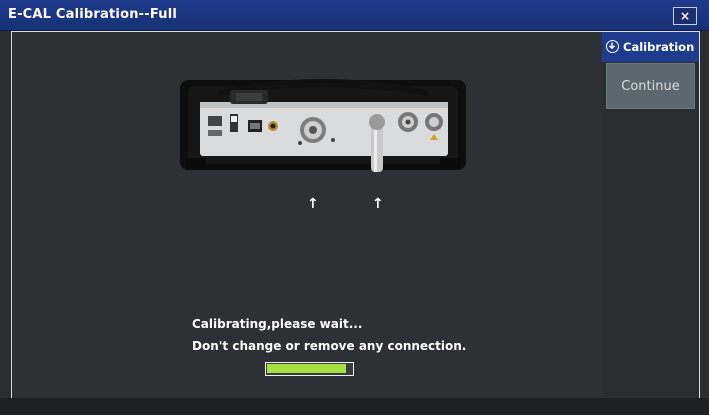 This screenshot has height=415, width=709. What do you see at coordinates (612, 46) in the screenshot?
I see `download-circle-icon` at bounding box center [612, 46].